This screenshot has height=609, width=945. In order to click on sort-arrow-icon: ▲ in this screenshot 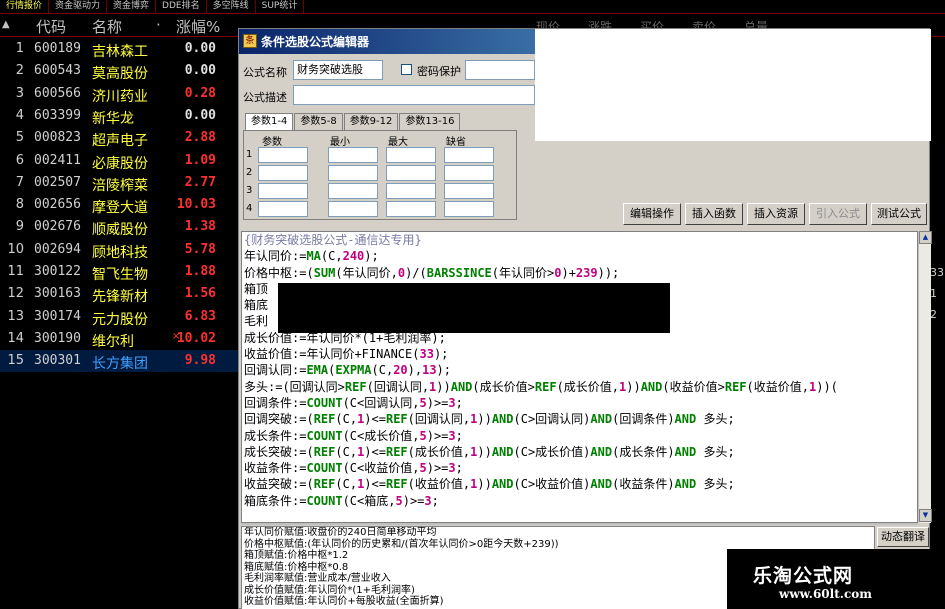, I will do `click(6, 24)`.